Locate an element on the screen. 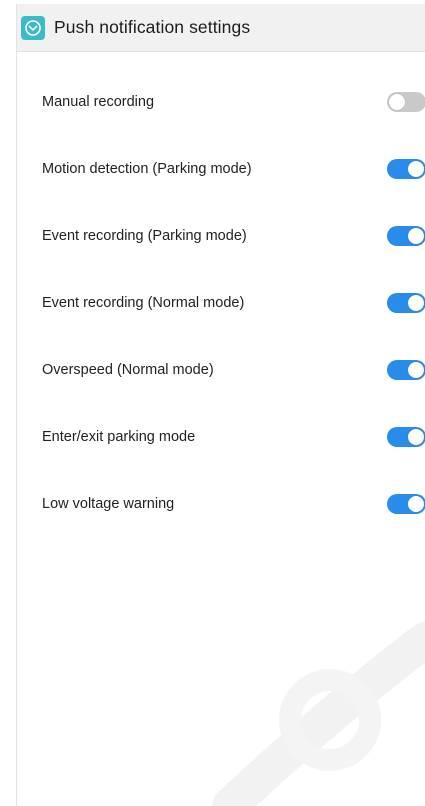 This screenshot has width=425, height=806. event-recording-parking-toggle is located at coordinates (406, 235).